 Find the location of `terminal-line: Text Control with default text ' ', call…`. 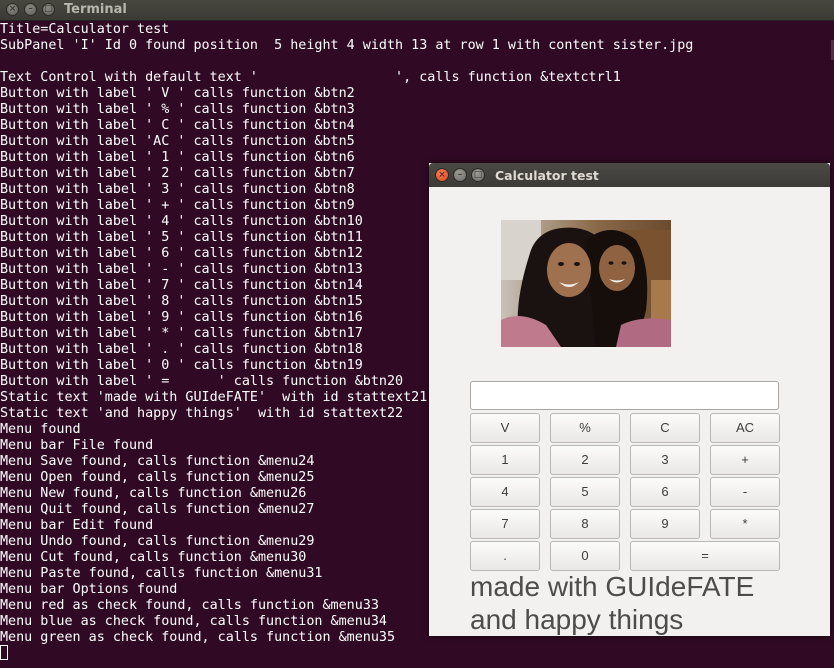

terminal-line: Text Control with default text ' ', call… is located at coordinates (310, 77).